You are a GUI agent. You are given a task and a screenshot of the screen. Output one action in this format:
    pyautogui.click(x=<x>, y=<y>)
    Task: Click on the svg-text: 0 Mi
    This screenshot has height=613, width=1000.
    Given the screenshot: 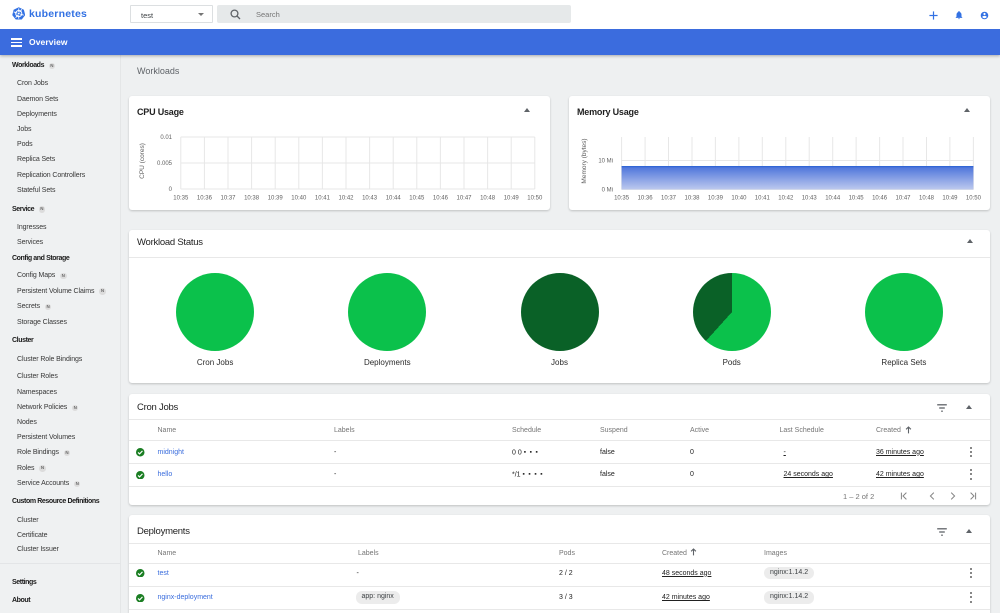 What is the action you would take?
    pyautogui.click(x=607, y=191)
    